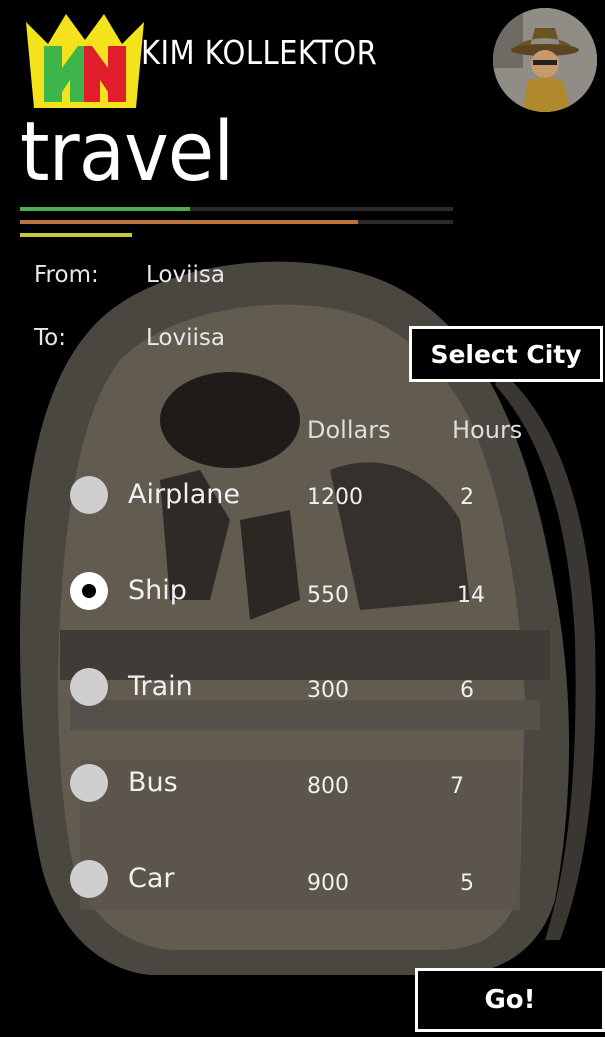 This screenshot has height=1037, width=605. Describe the element at coordinates (467, 883) in the screenshot. I see `transport-hours: 5` at that location.